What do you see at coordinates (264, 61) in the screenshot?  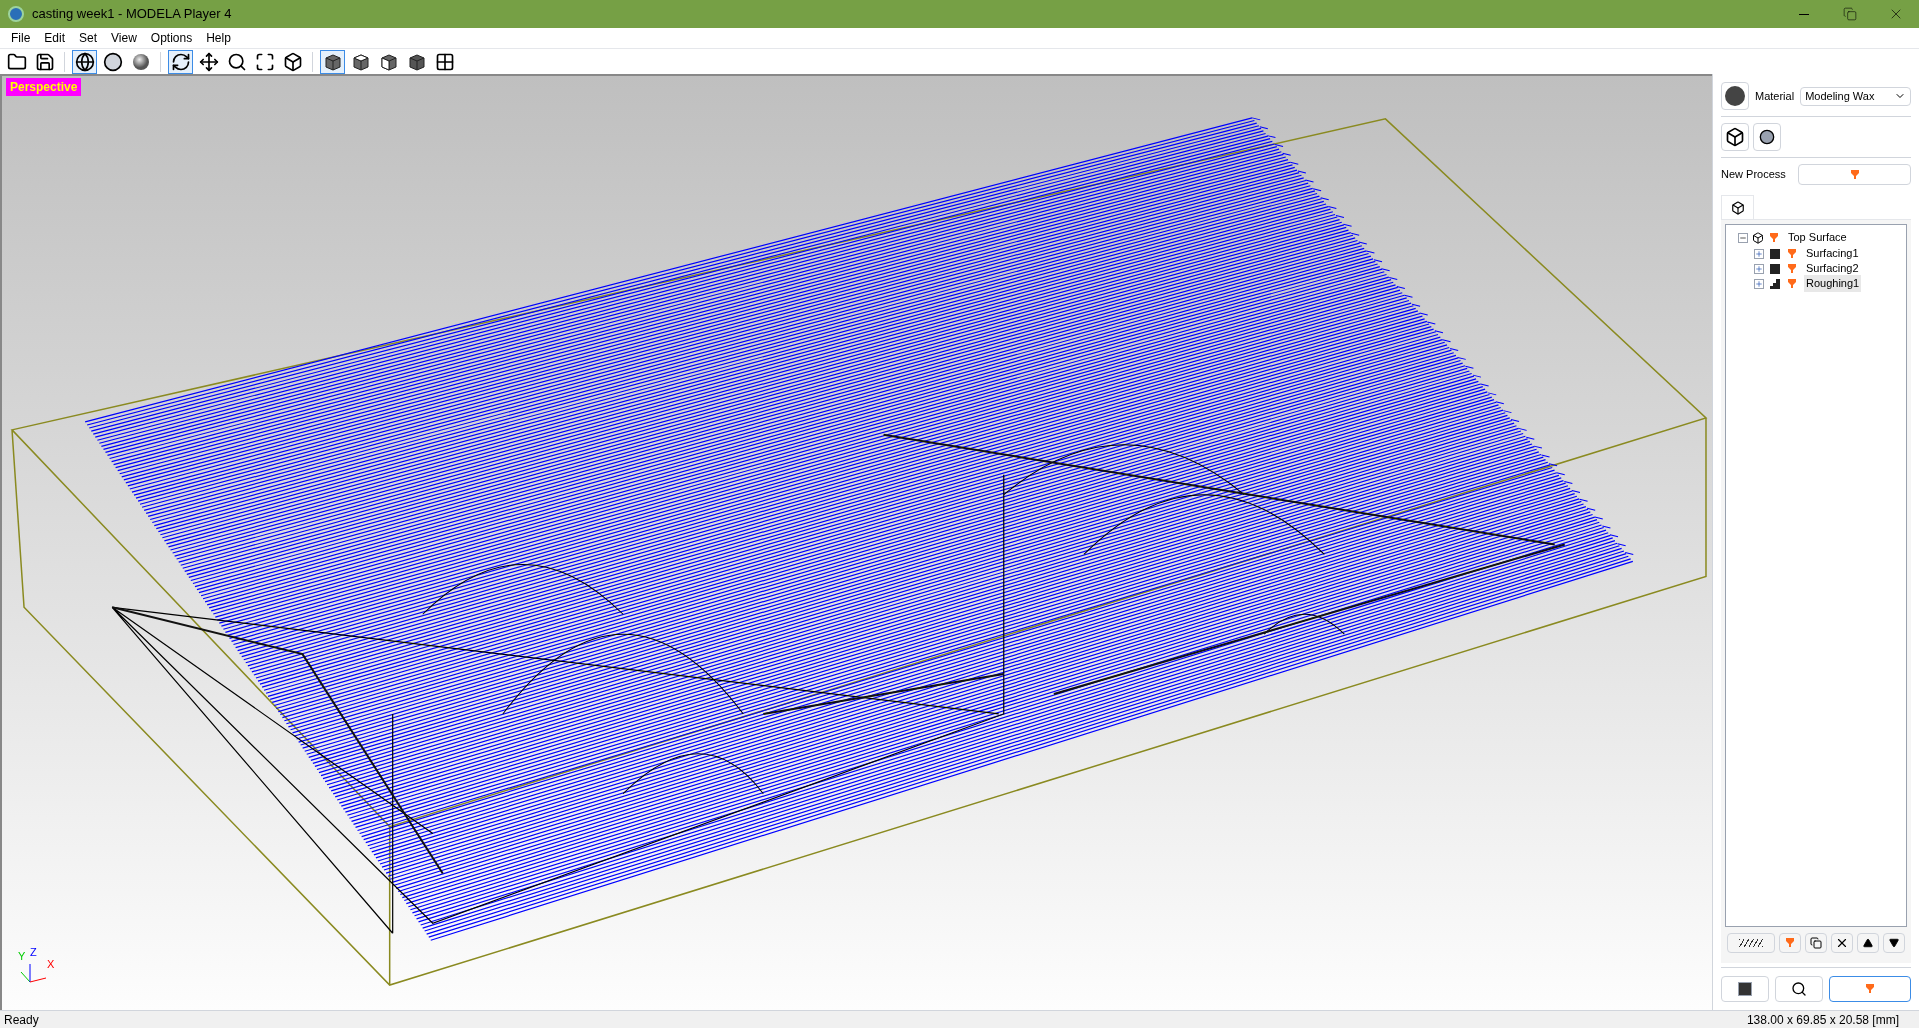 I see `fit-view-icon` at bounding box center [264, 61].